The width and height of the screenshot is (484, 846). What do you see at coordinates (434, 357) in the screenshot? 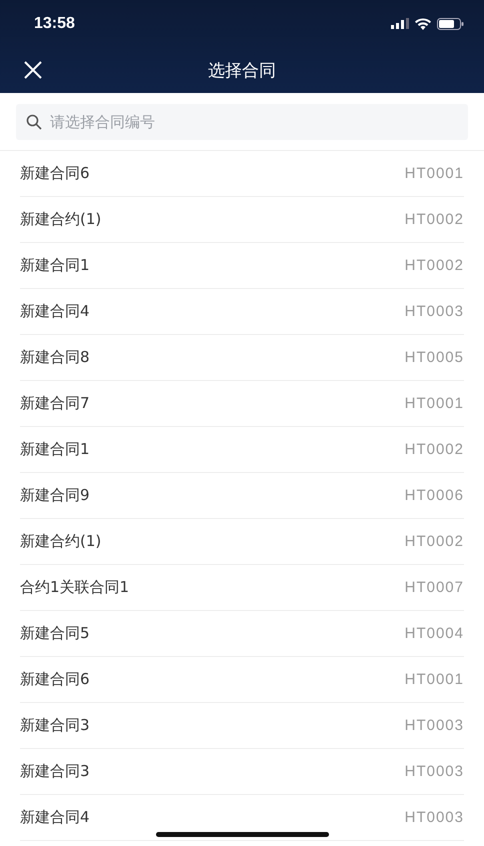
I see `contract-code: HT0005` at bounding box center [434, 357].